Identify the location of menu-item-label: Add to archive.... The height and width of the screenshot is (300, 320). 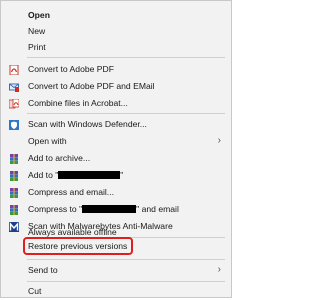
(59, 158).